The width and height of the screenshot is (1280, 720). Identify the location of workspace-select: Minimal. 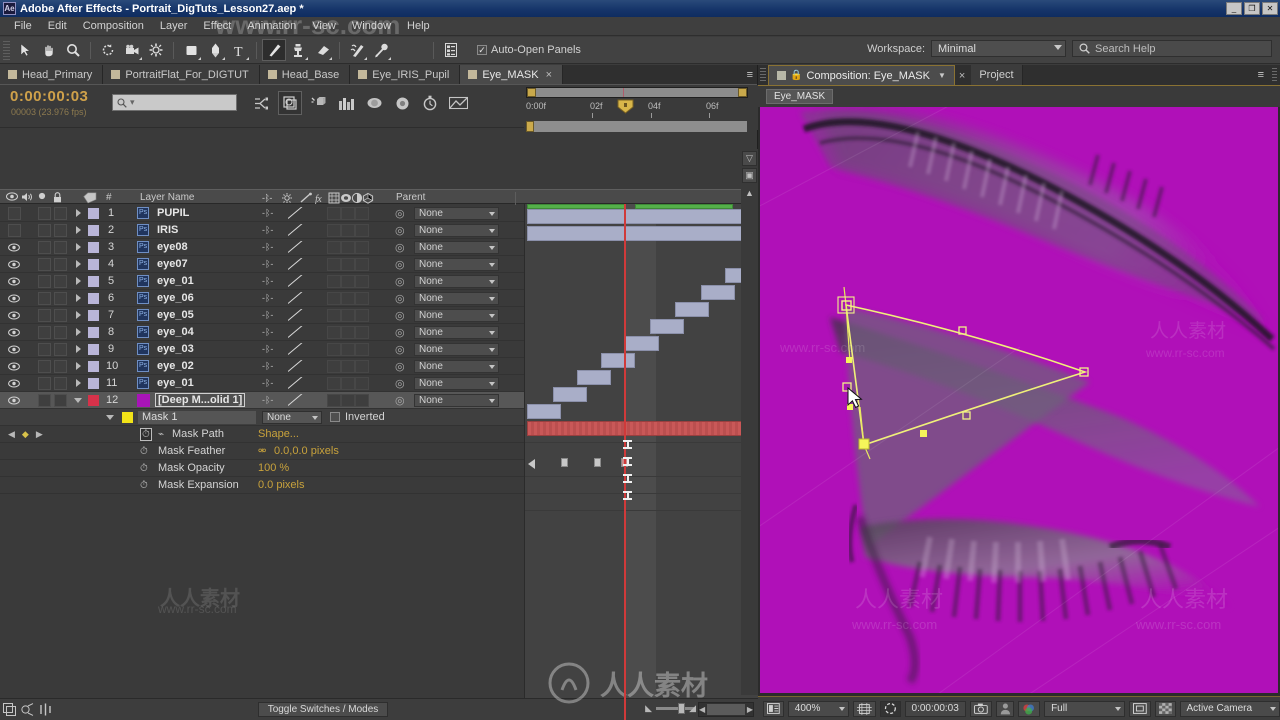
(998, 48).